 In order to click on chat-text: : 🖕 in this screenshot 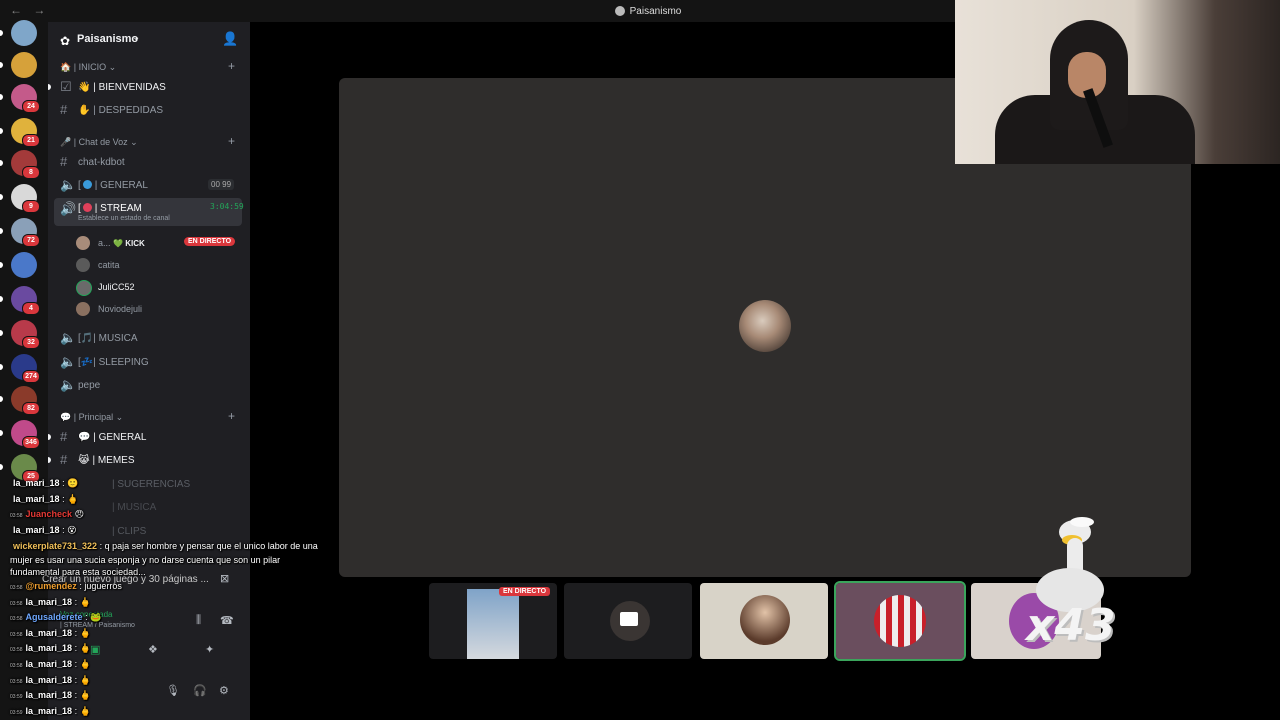, I will do `click(82, 695)`.